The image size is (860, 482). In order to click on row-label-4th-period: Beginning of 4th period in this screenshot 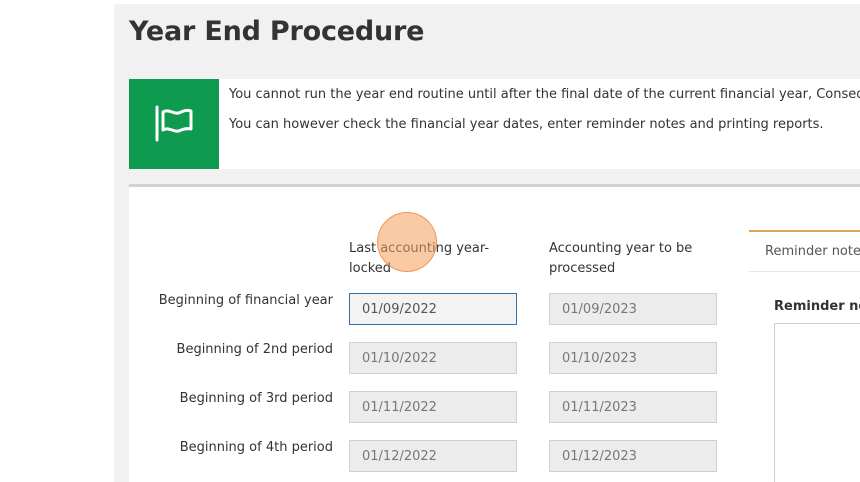, I will do `click(256, 447)`.